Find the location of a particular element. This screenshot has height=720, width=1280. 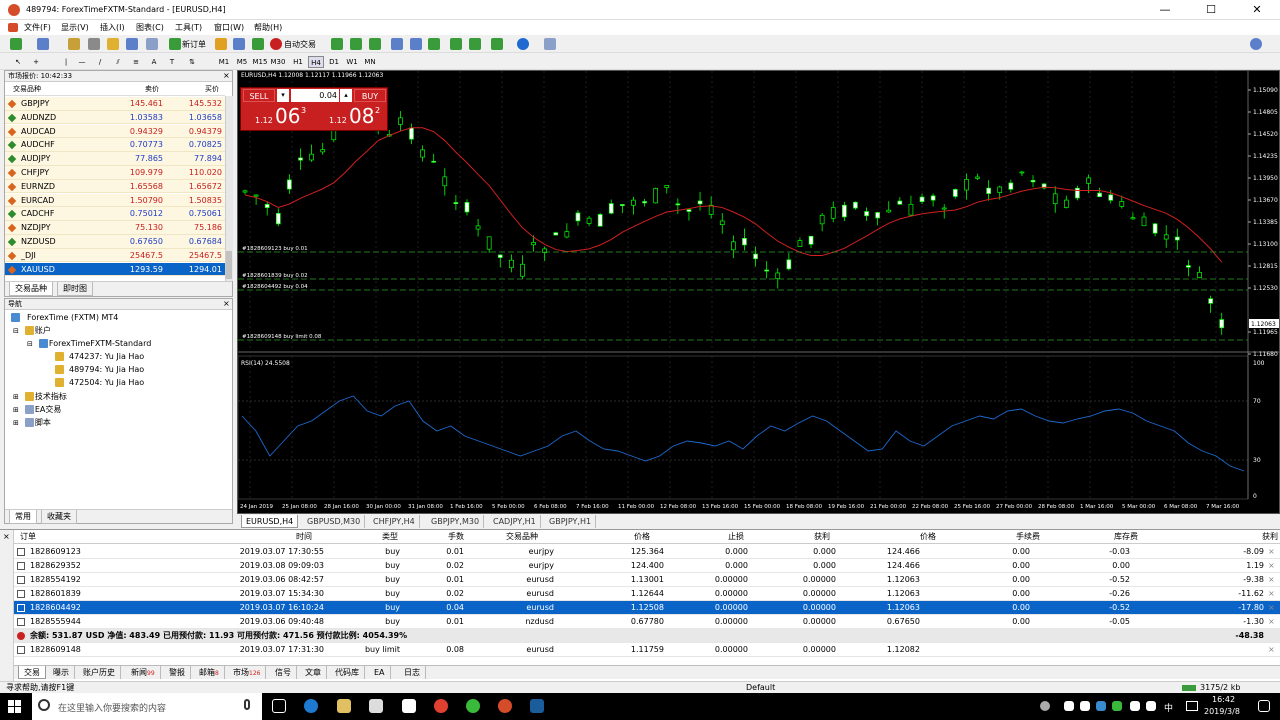

column-price: 价格 is located at coordinates (928, 536).